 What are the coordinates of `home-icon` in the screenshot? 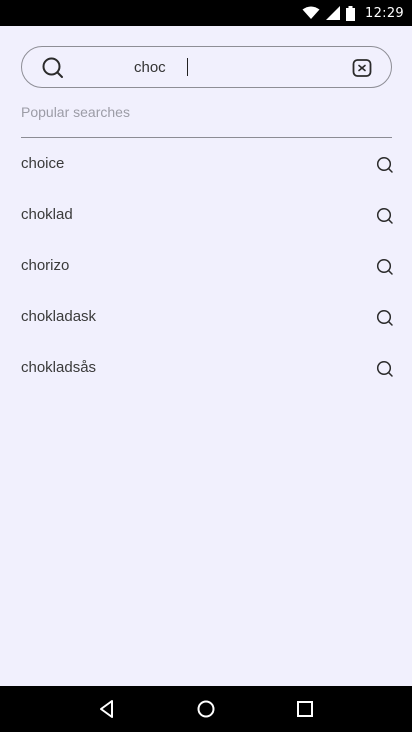 It's located at (206, 709).